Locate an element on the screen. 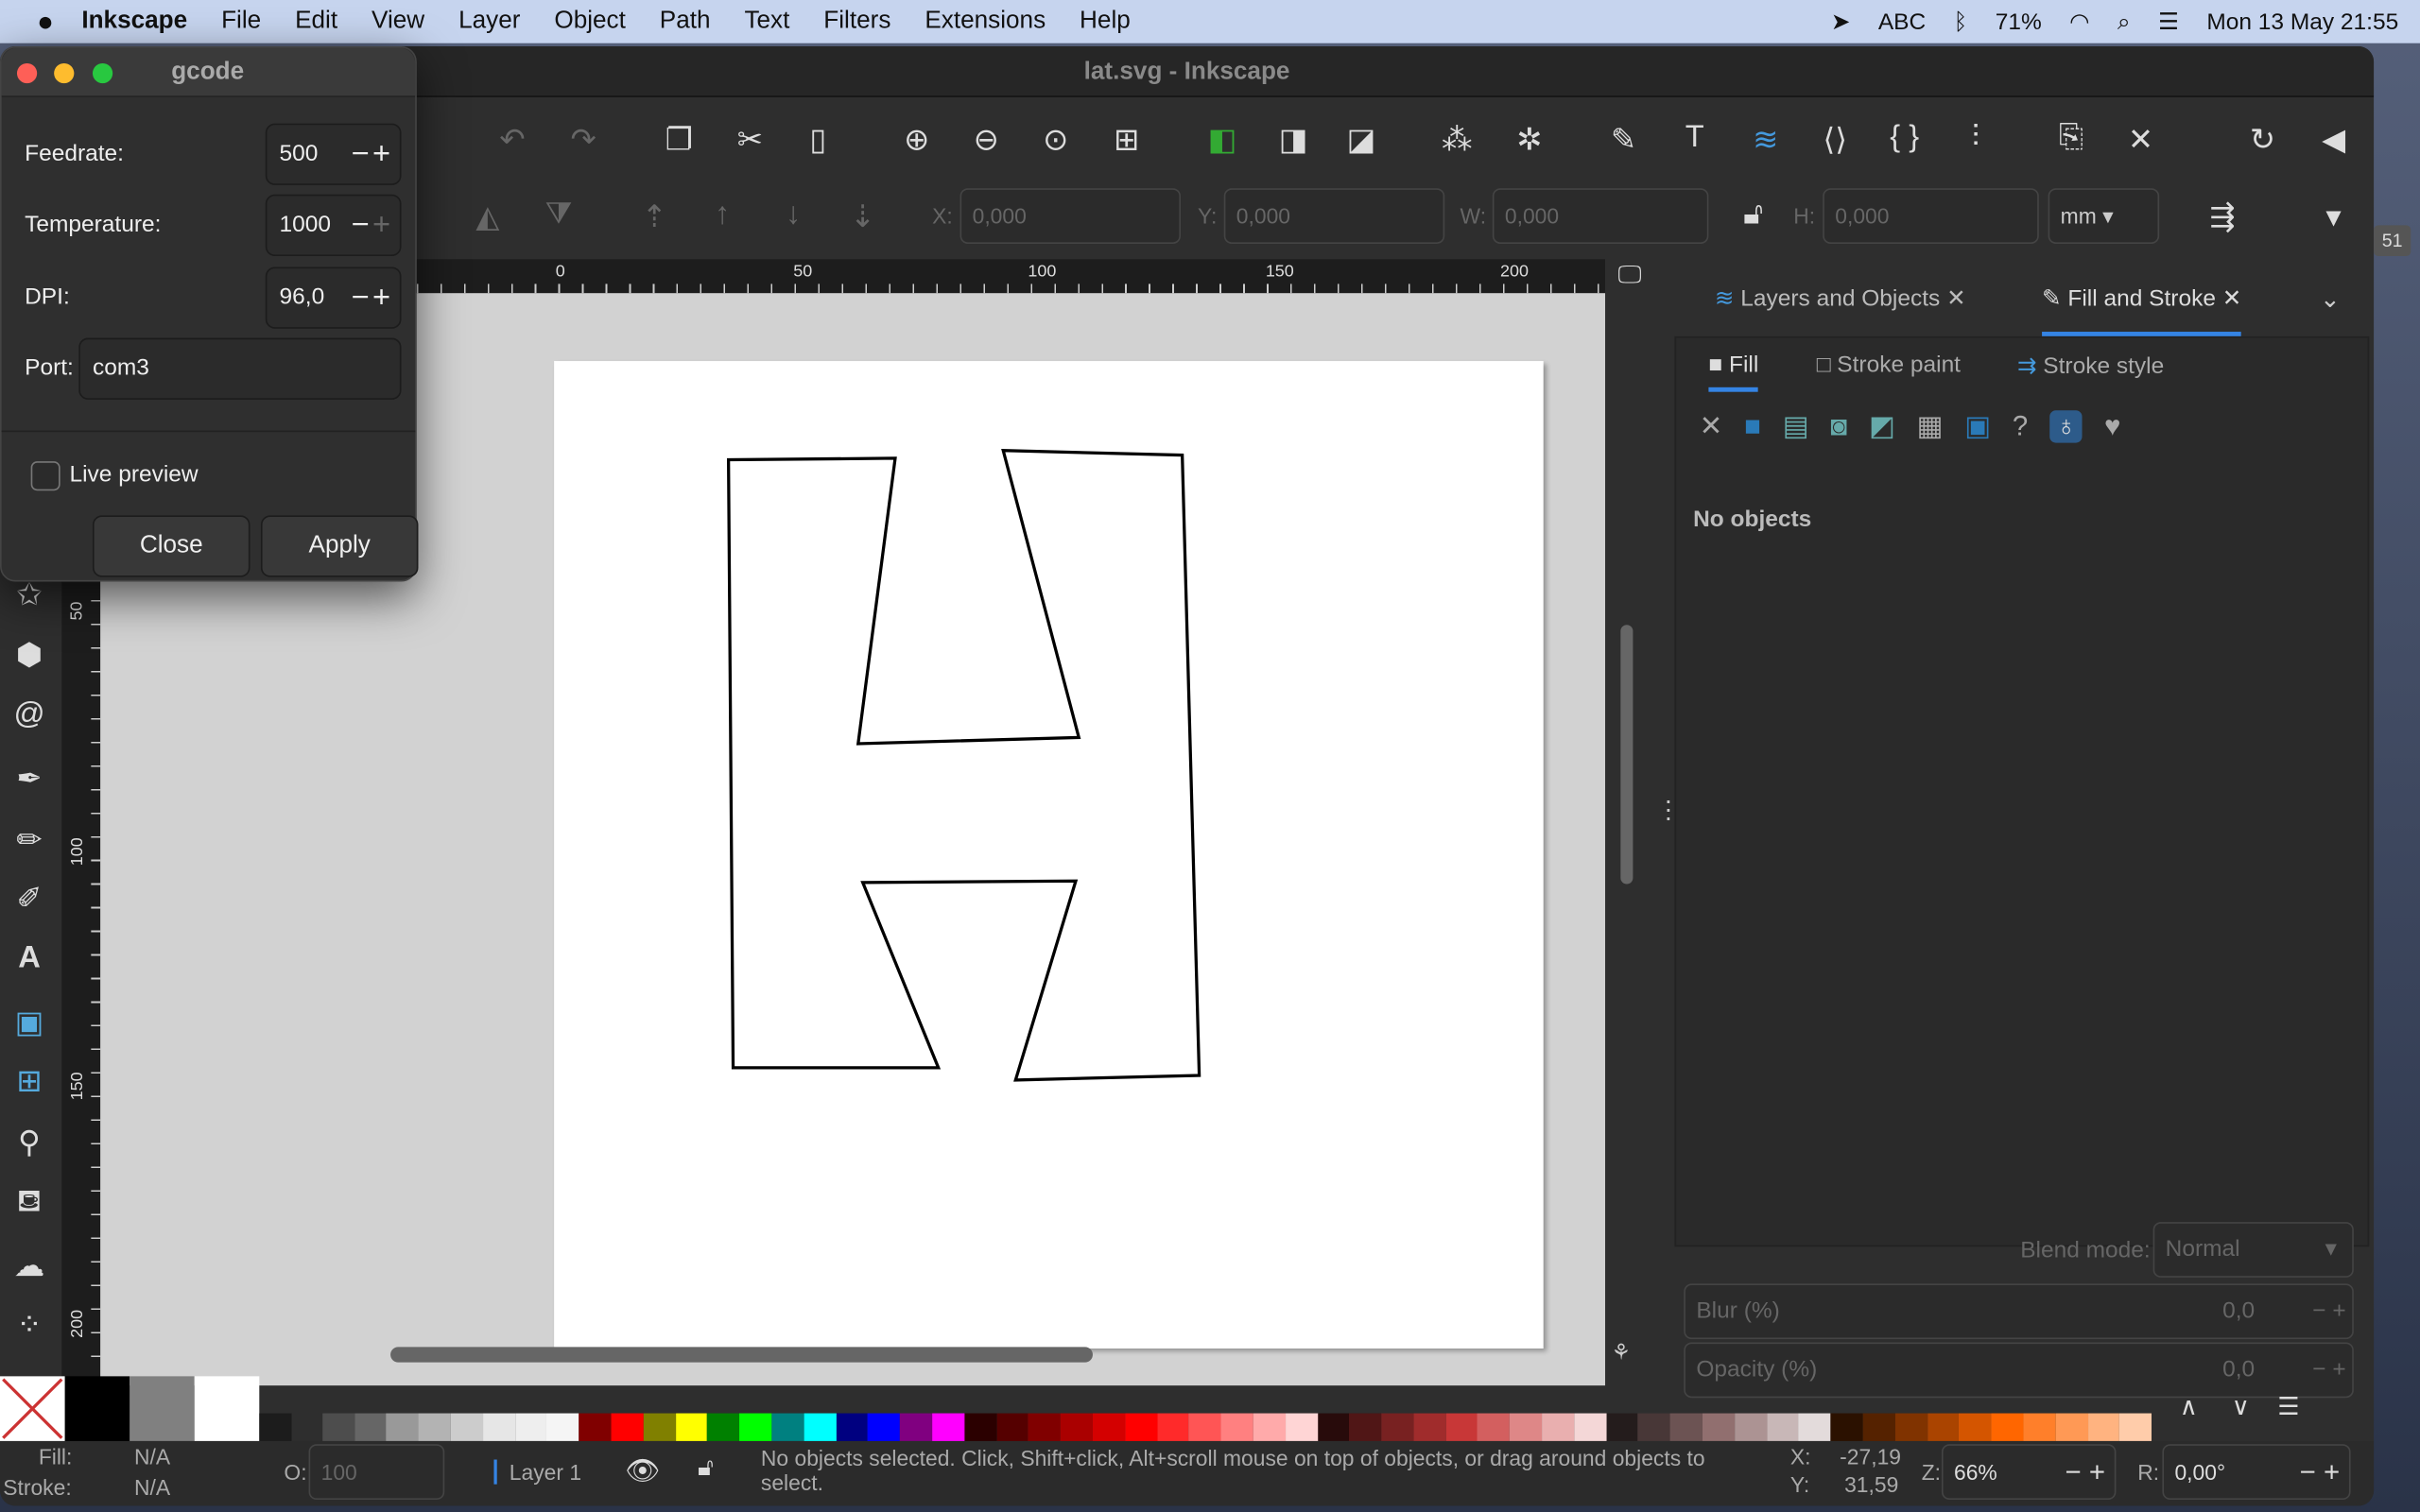  subtab-stroke-paint: □ Stroke paint is located at coordinates (1889, 365).